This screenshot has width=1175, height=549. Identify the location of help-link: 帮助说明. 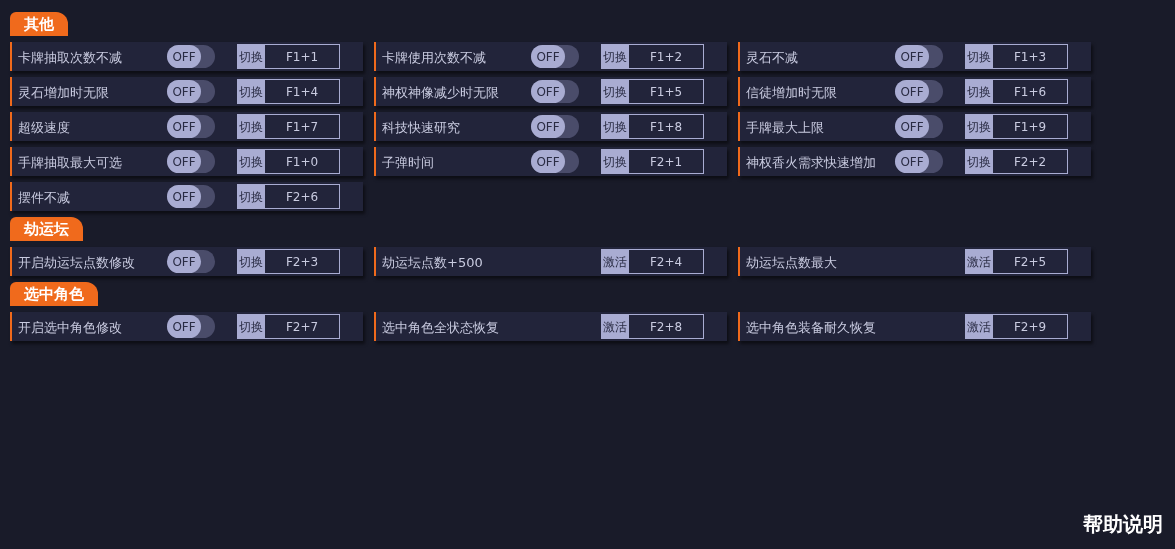
(1123, 524).